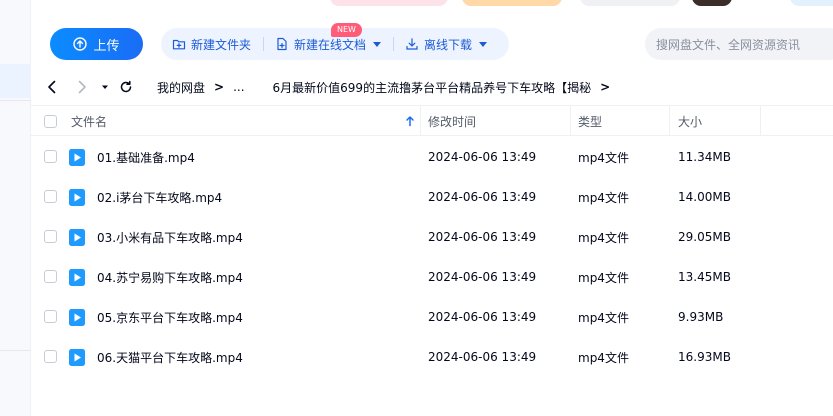 Image resolution: width=833 pixels, height=416 pixels. What do you see at coordinates (170, 277) in the screenshot?
I see `file-name: 04.苏宁易购下车攻略.mp4` at bounding box center [170, 277].